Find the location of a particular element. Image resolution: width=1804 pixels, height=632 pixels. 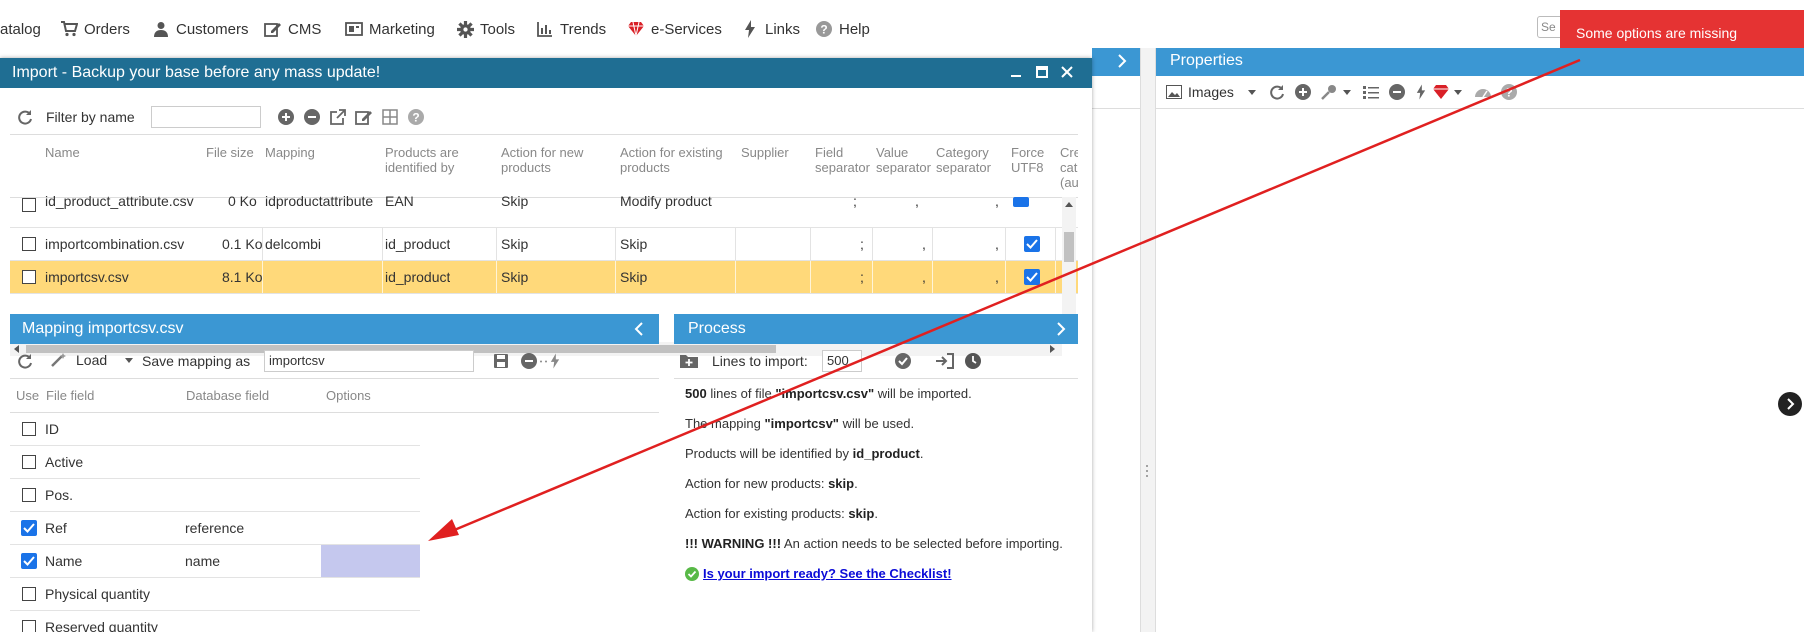

external-link-icon is located at coordinates (338, 117).